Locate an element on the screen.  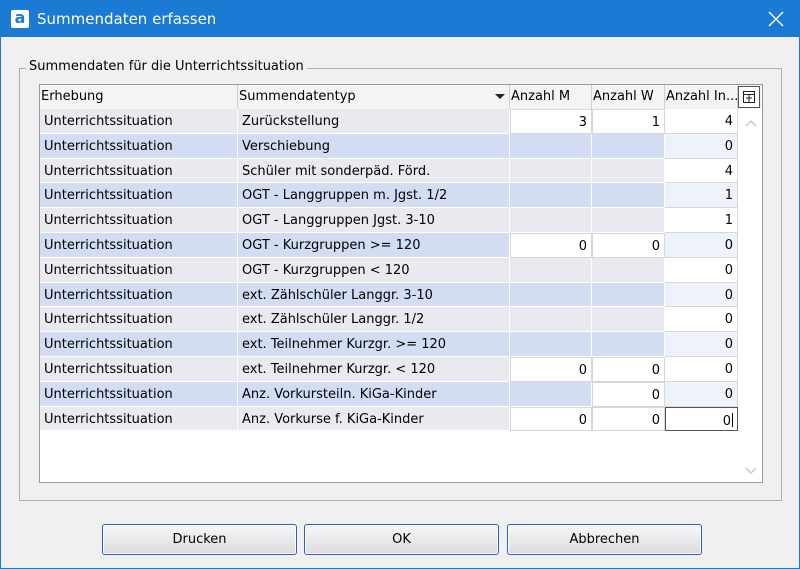
scroll-up-button is located at coordinates (751, 124).